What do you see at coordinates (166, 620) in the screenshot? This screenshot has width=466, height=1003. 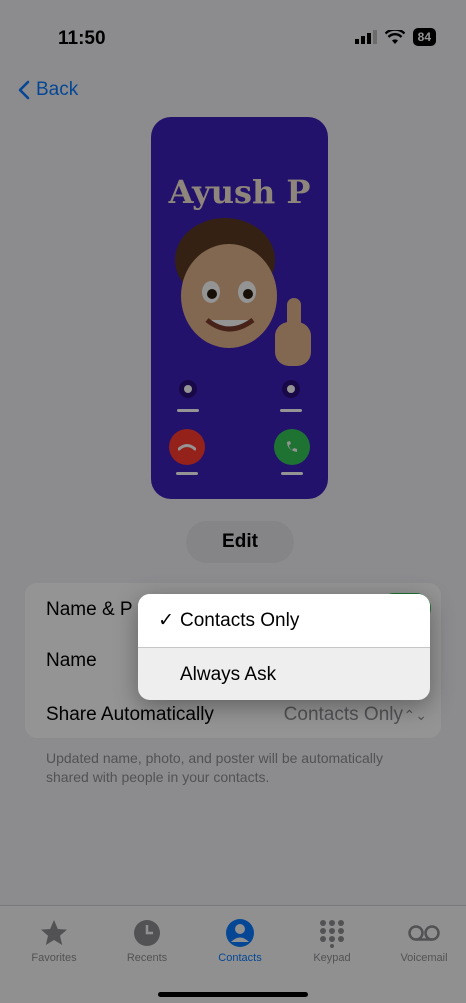 I see `checkmark-icon: ✓` at bounding box center [166, 620].